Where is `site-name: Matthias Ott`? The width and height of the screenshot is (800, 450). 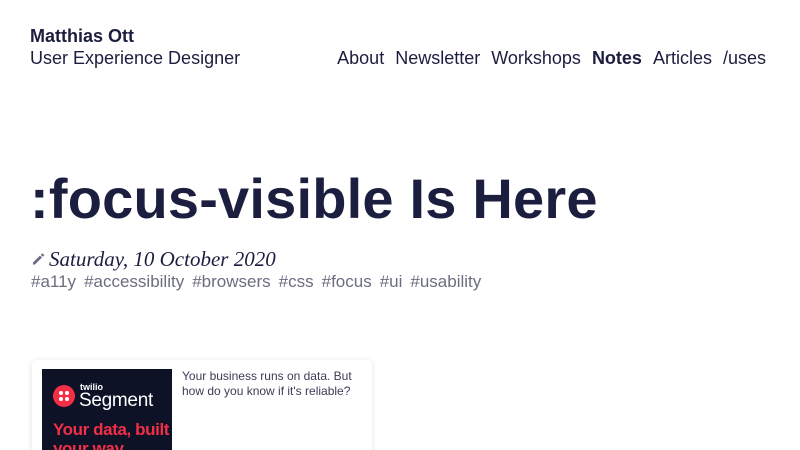
site-name: Matthias Ott is located at coordinates (82, 36).